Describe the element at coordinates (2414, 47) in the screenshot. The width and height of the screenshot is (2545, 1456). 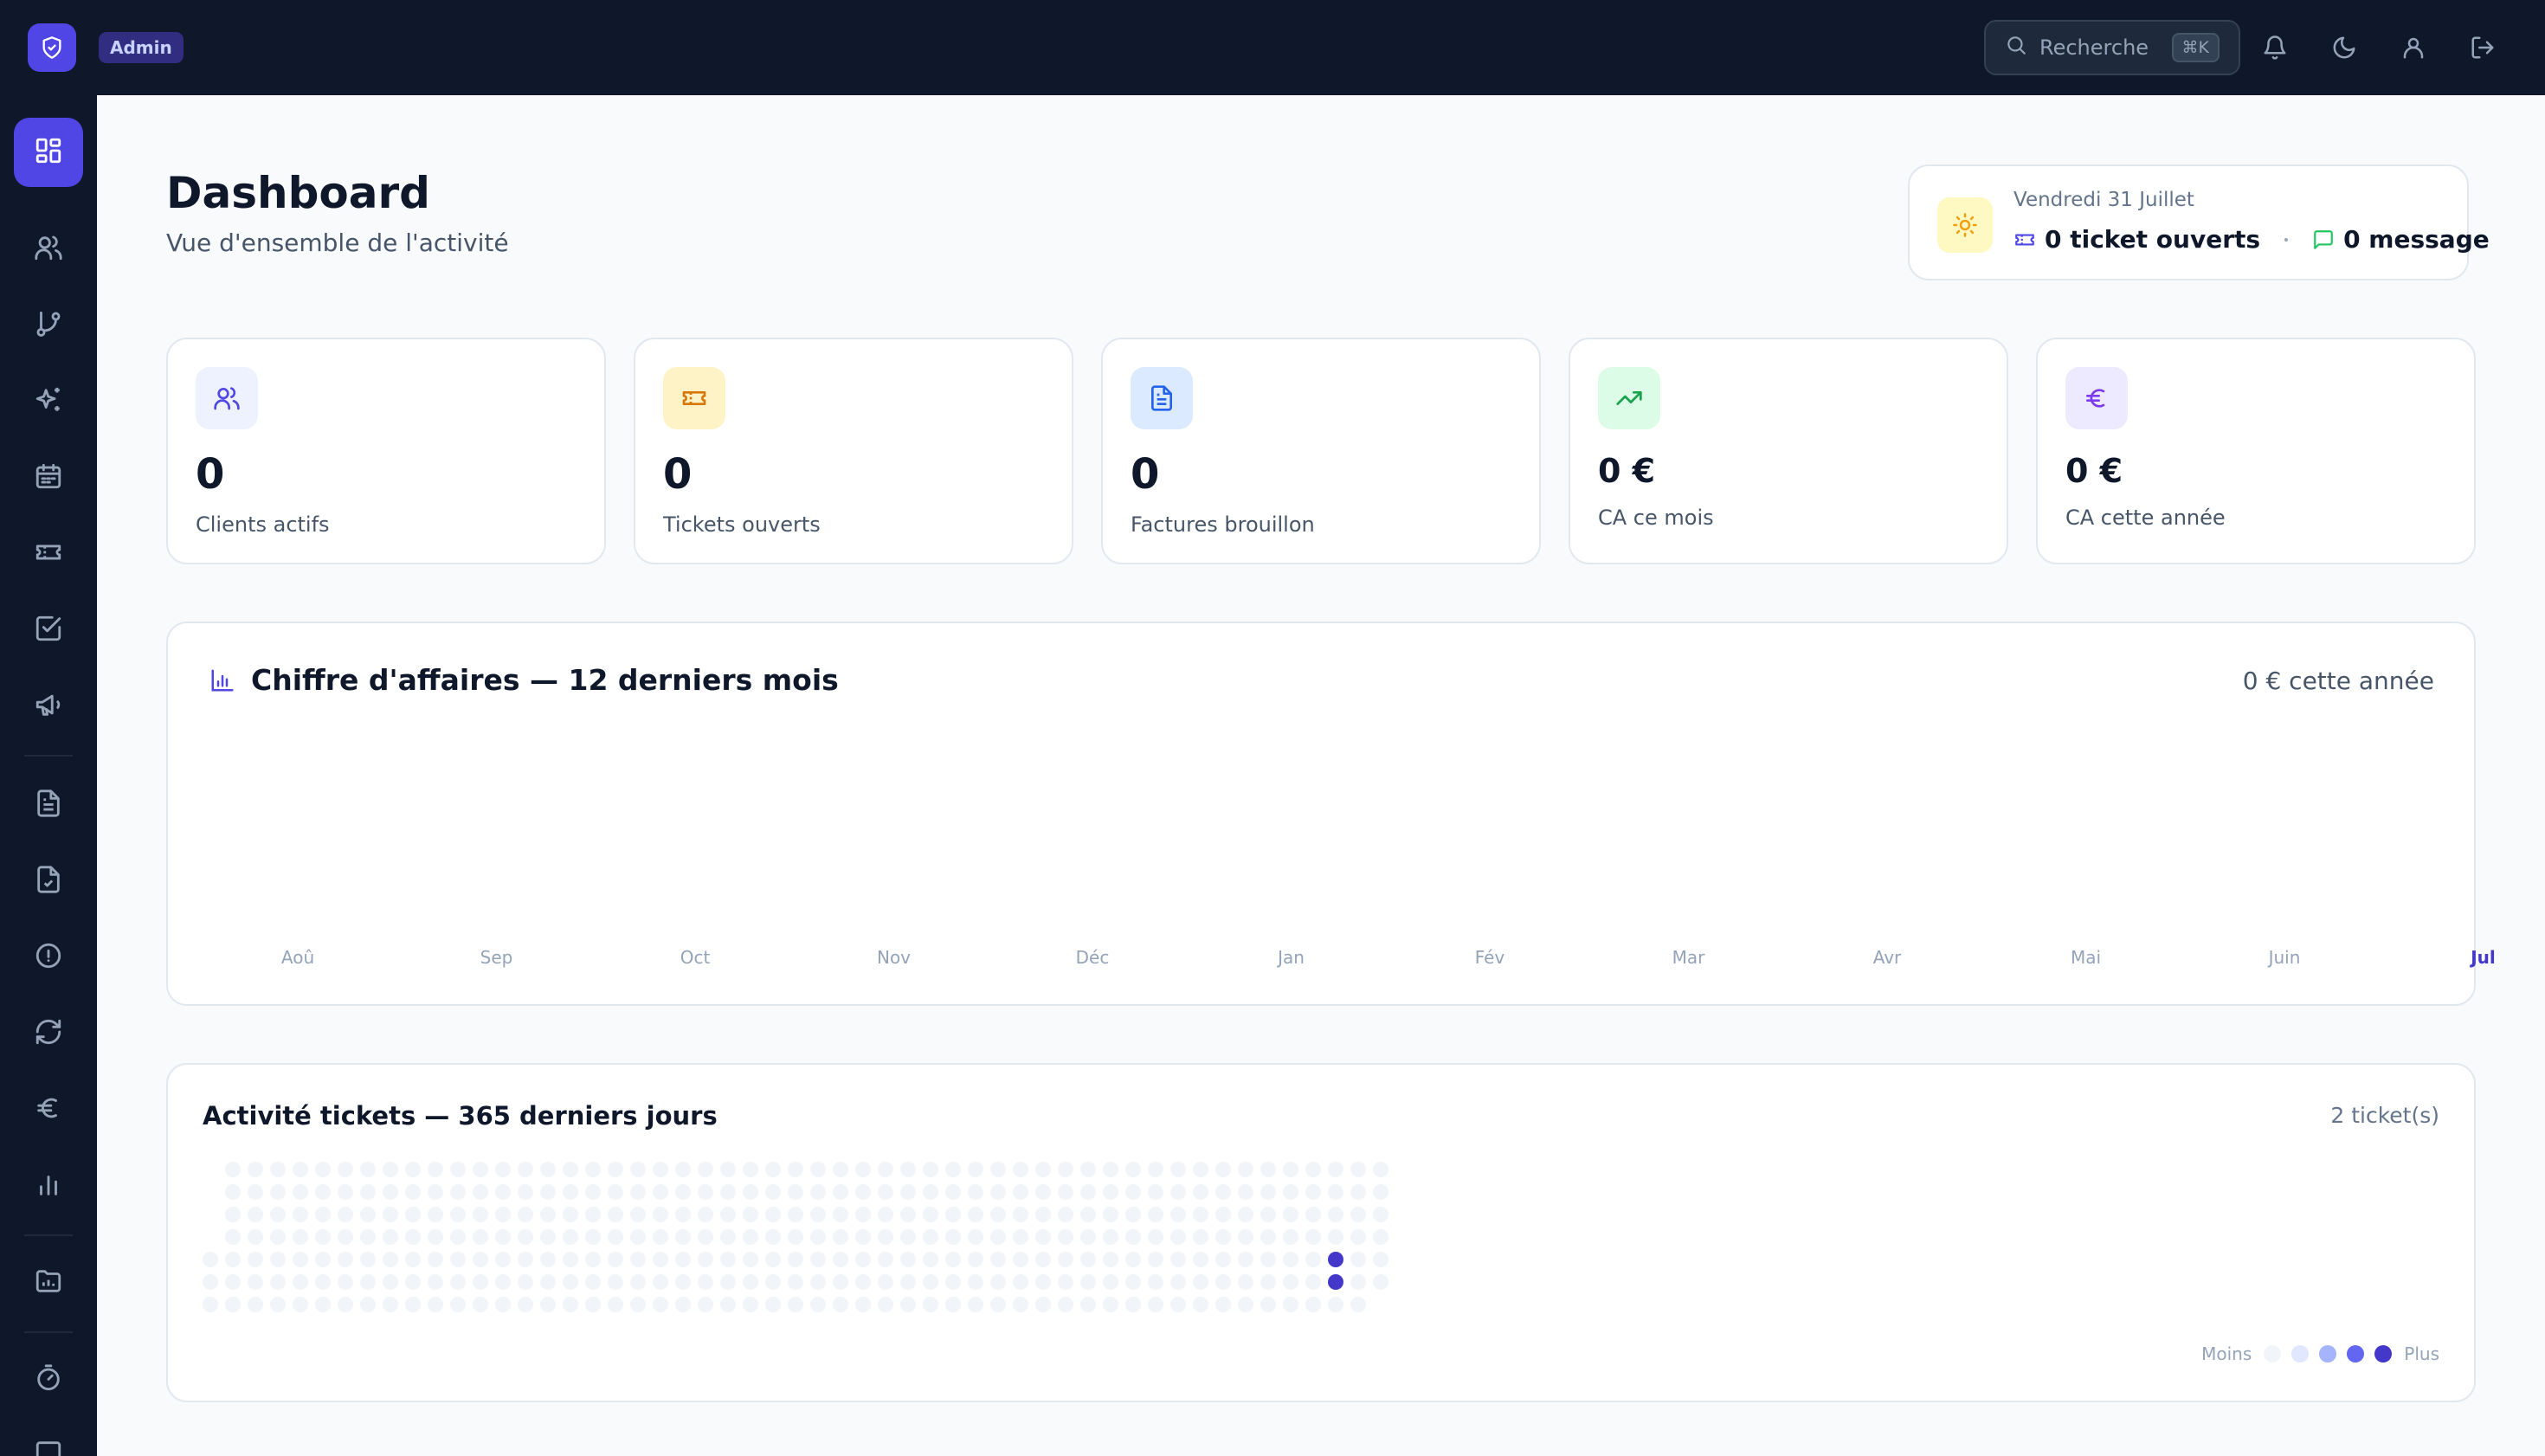
I see `user-icon` at that location.